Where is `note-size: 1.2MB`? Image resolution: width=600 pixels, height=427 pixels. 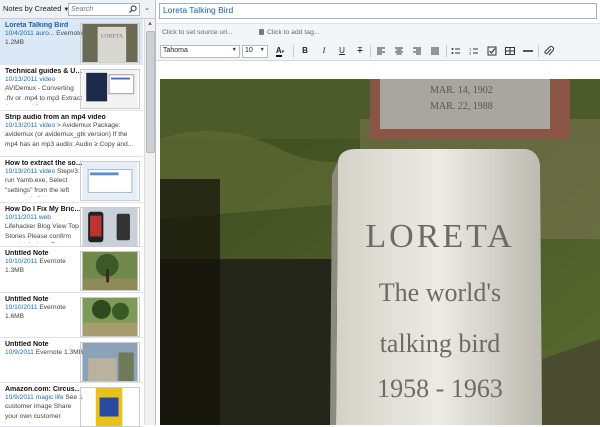 note-size: 1.2MB is located at coordinates (15, 43).